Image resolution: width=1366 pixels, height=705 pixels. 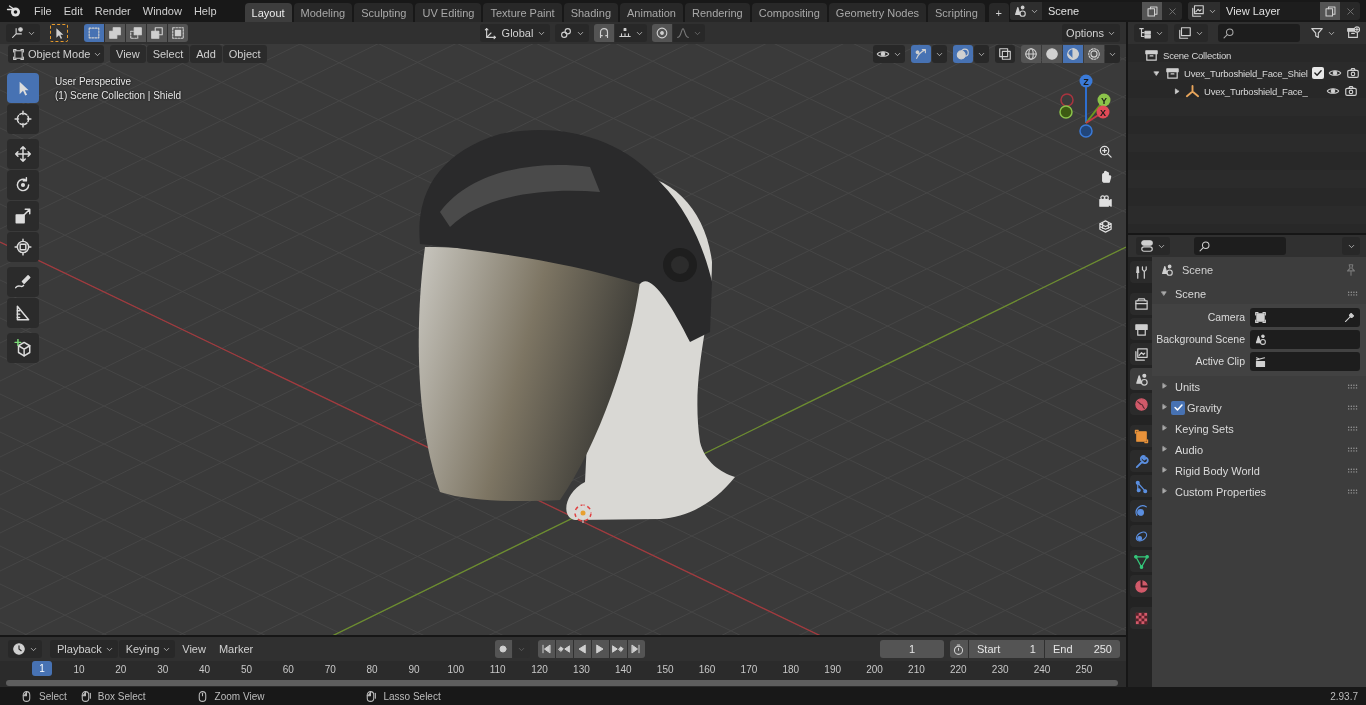 What do you see at coordinates (916, 669) in the screenshot?
I see `frame-number: 210` at bounding box center [916, 669].